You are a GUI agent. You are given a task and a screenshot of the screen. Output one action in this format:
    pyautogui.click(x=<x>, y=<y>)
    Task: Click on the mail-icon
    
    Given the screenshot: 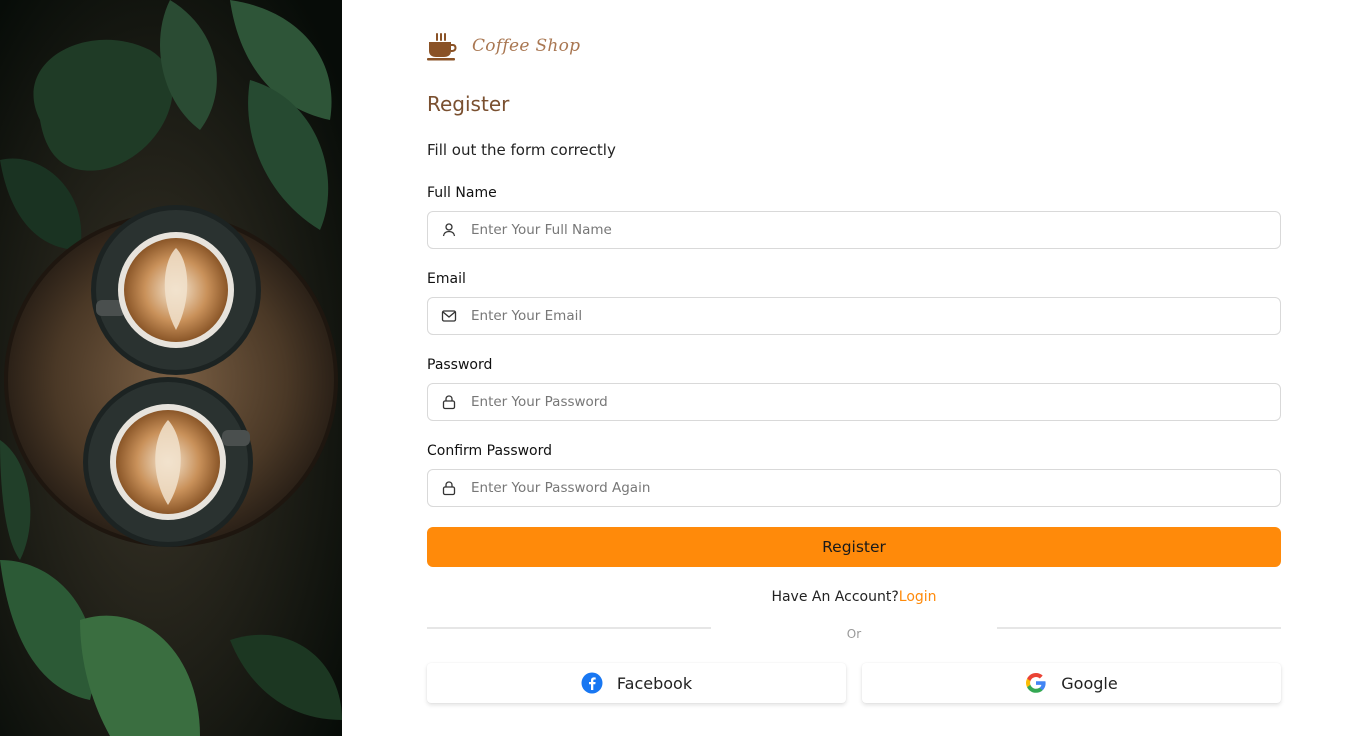 What is the action you would take?
    pyautogui.click(x=449, y=316)
    